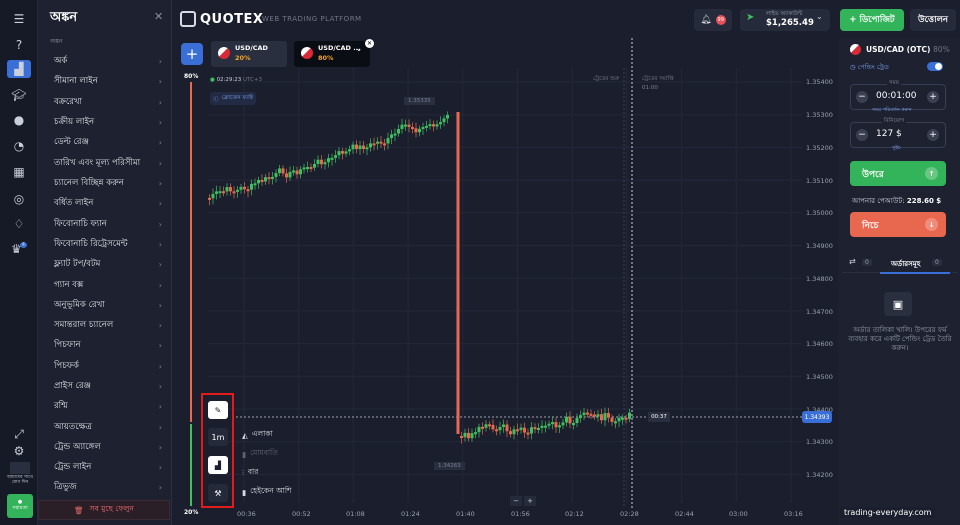 The width and height of the screenshot is (960, 525). What do you see at coordinates (108, 467) in the screenshot?
I see `tool-item: ট্রেন্ড লাইন ›` at bounding box center [108, 467].